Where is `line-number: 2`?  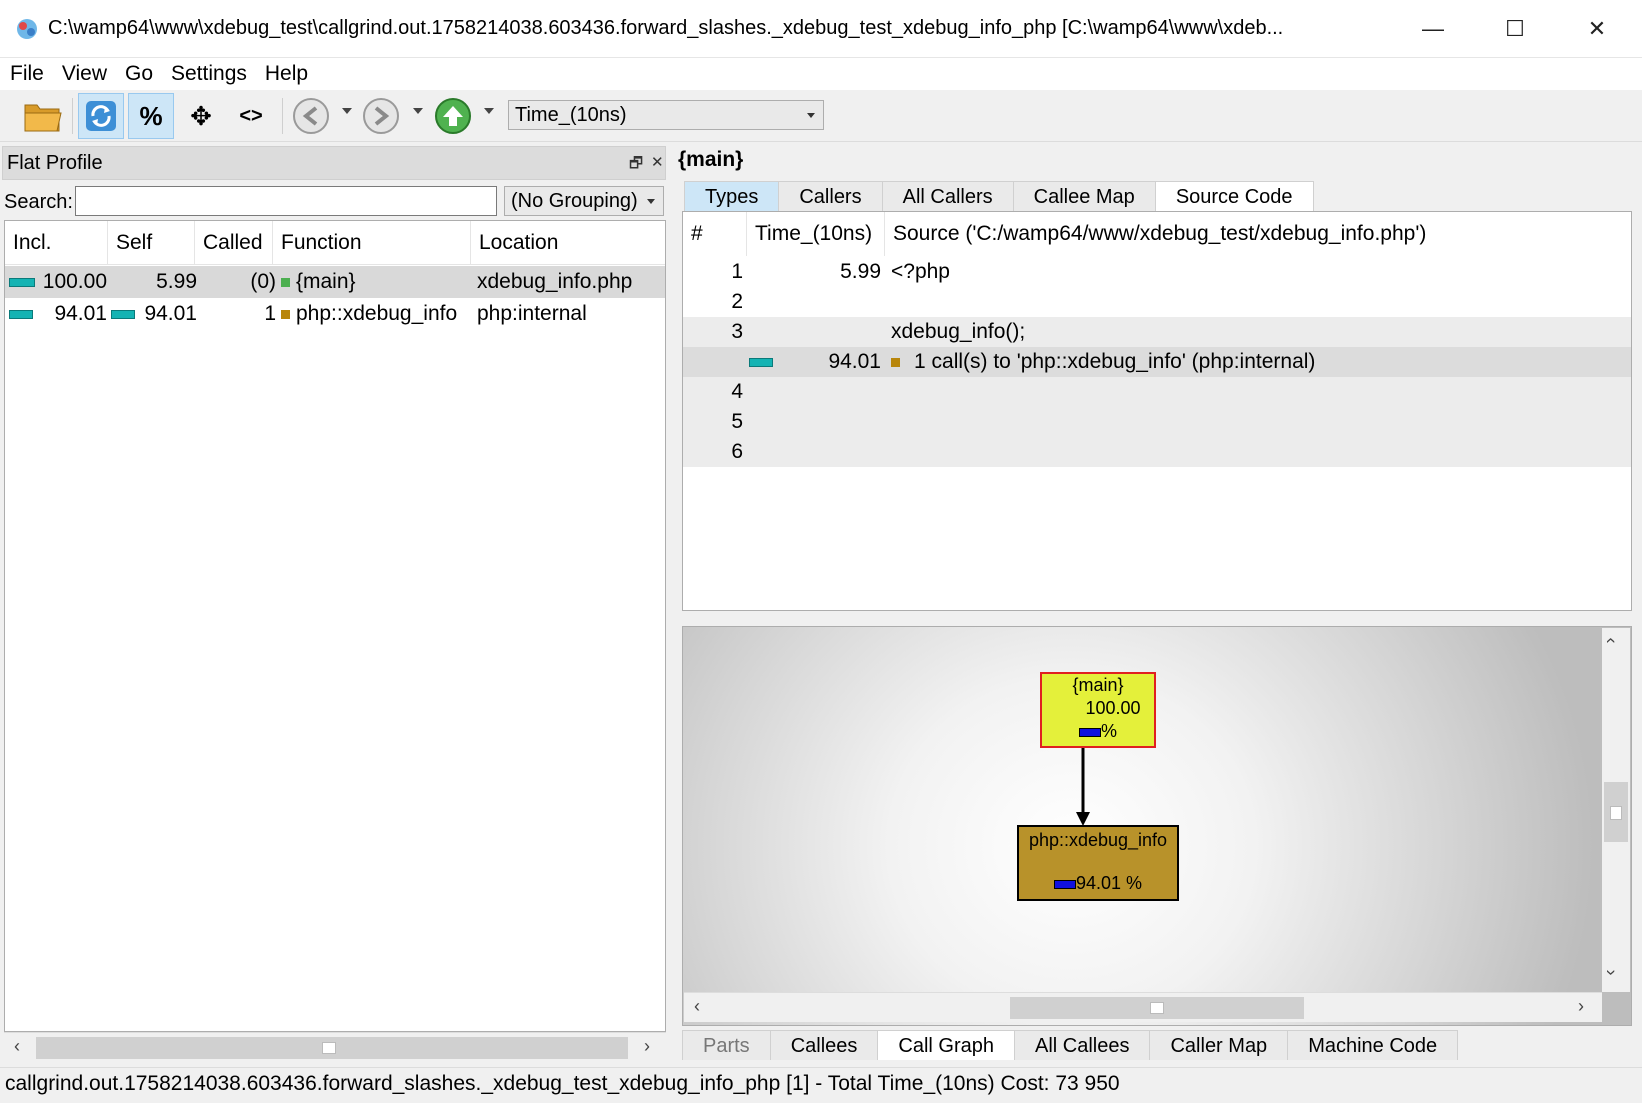 line-number: 2 is located at coordinates (737, 301).